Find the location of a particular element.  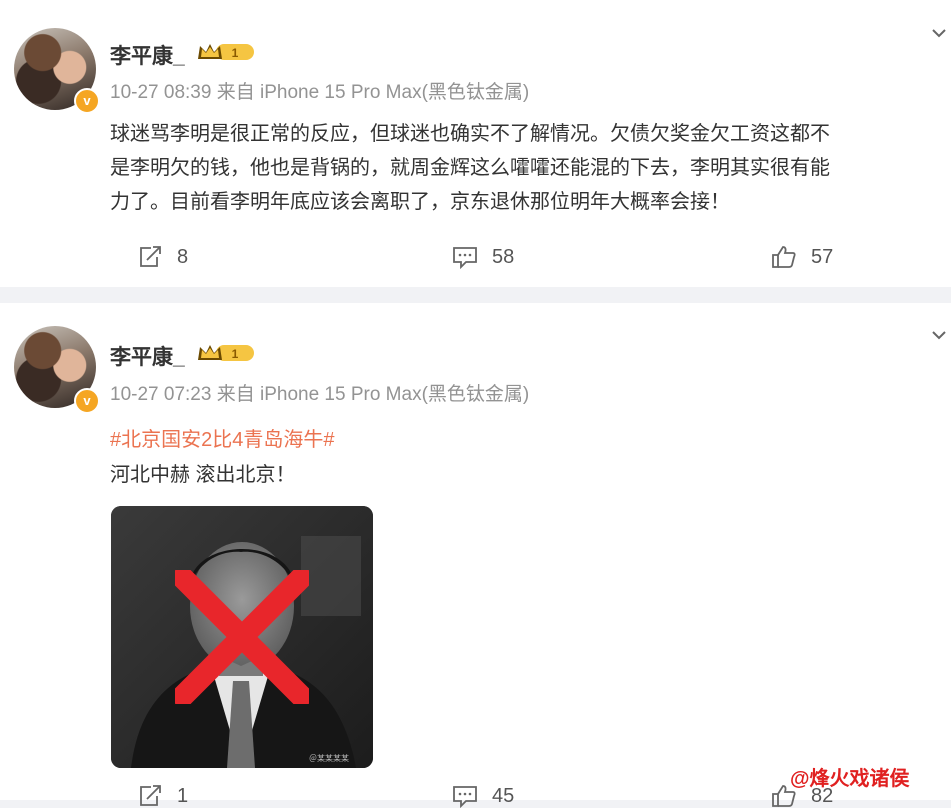

share-icon is located at coordinates (150, 795).